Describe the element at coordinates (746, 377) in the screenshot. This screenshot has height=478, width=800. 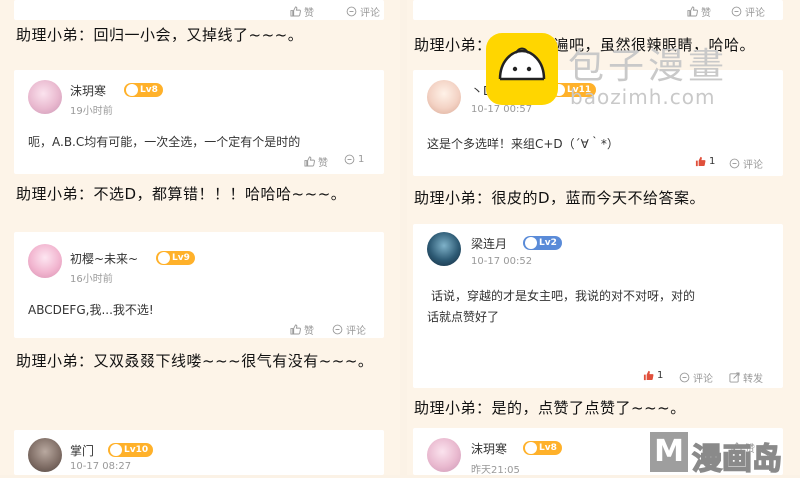
I see `share-button: 转发` at that location.